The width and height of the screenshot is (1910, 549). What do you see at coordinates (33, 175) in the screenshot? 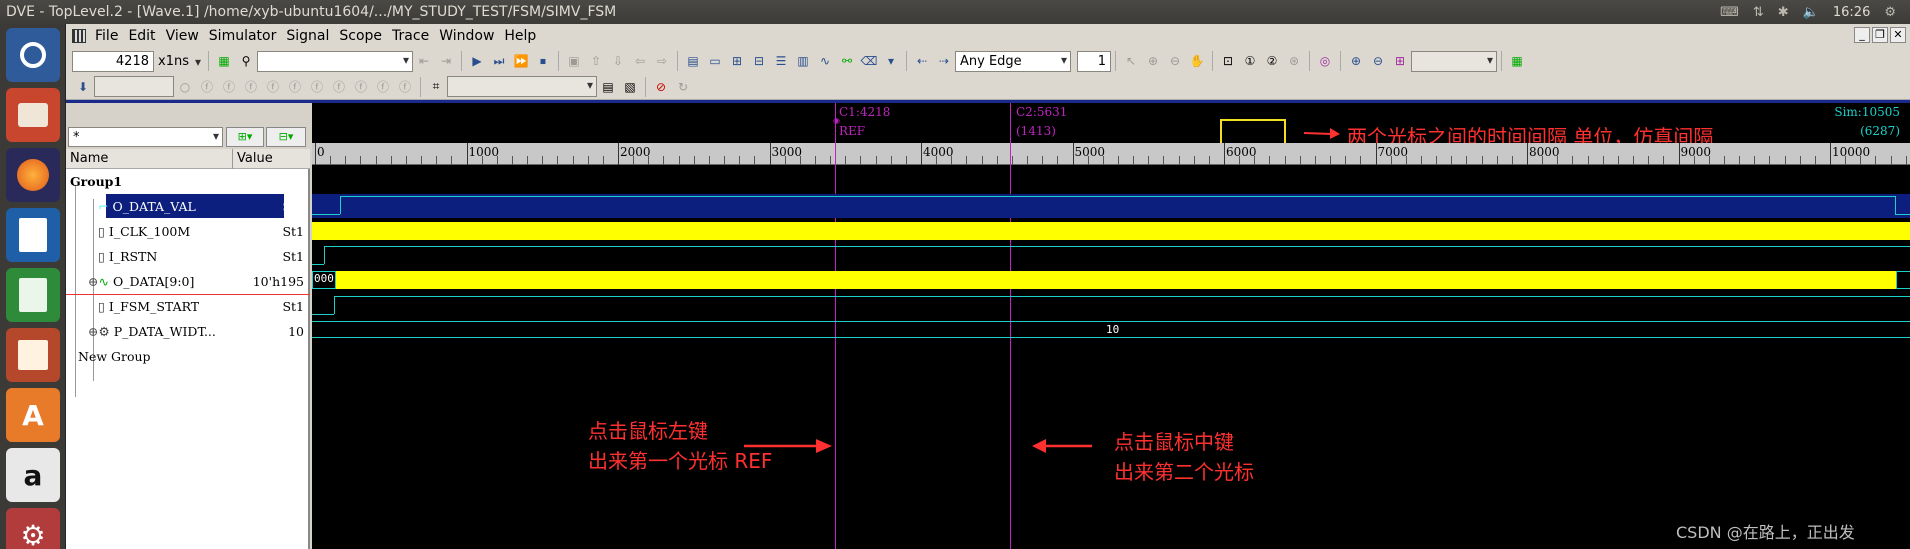
I see `firefox-icon` at bounding box center [33, 175].